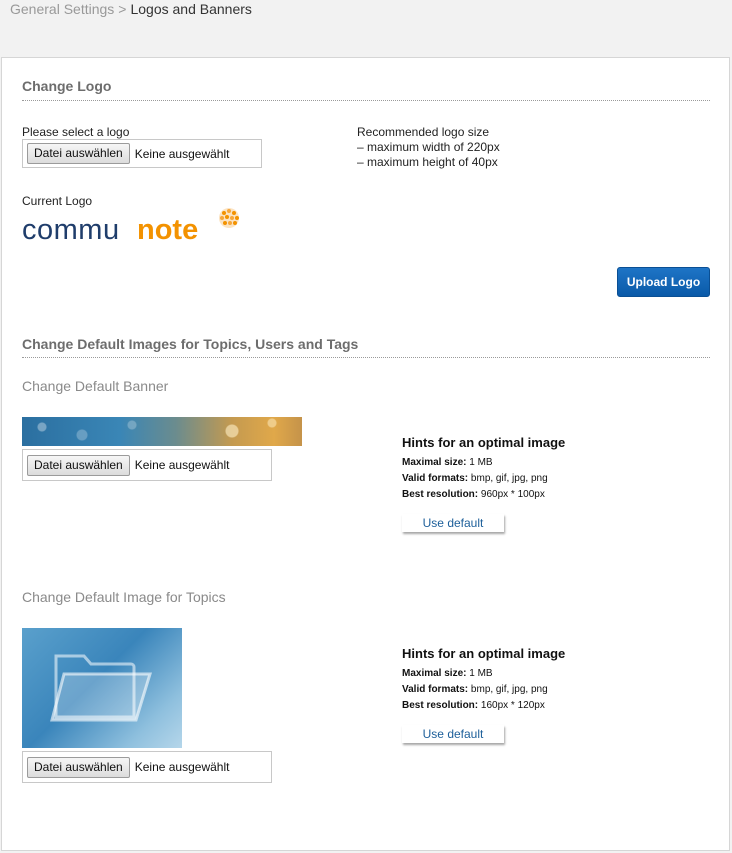  Describe the element at coordinates (62, 9) in the screenshot. I see `breadcrumb-parent: General Settings` at that location.